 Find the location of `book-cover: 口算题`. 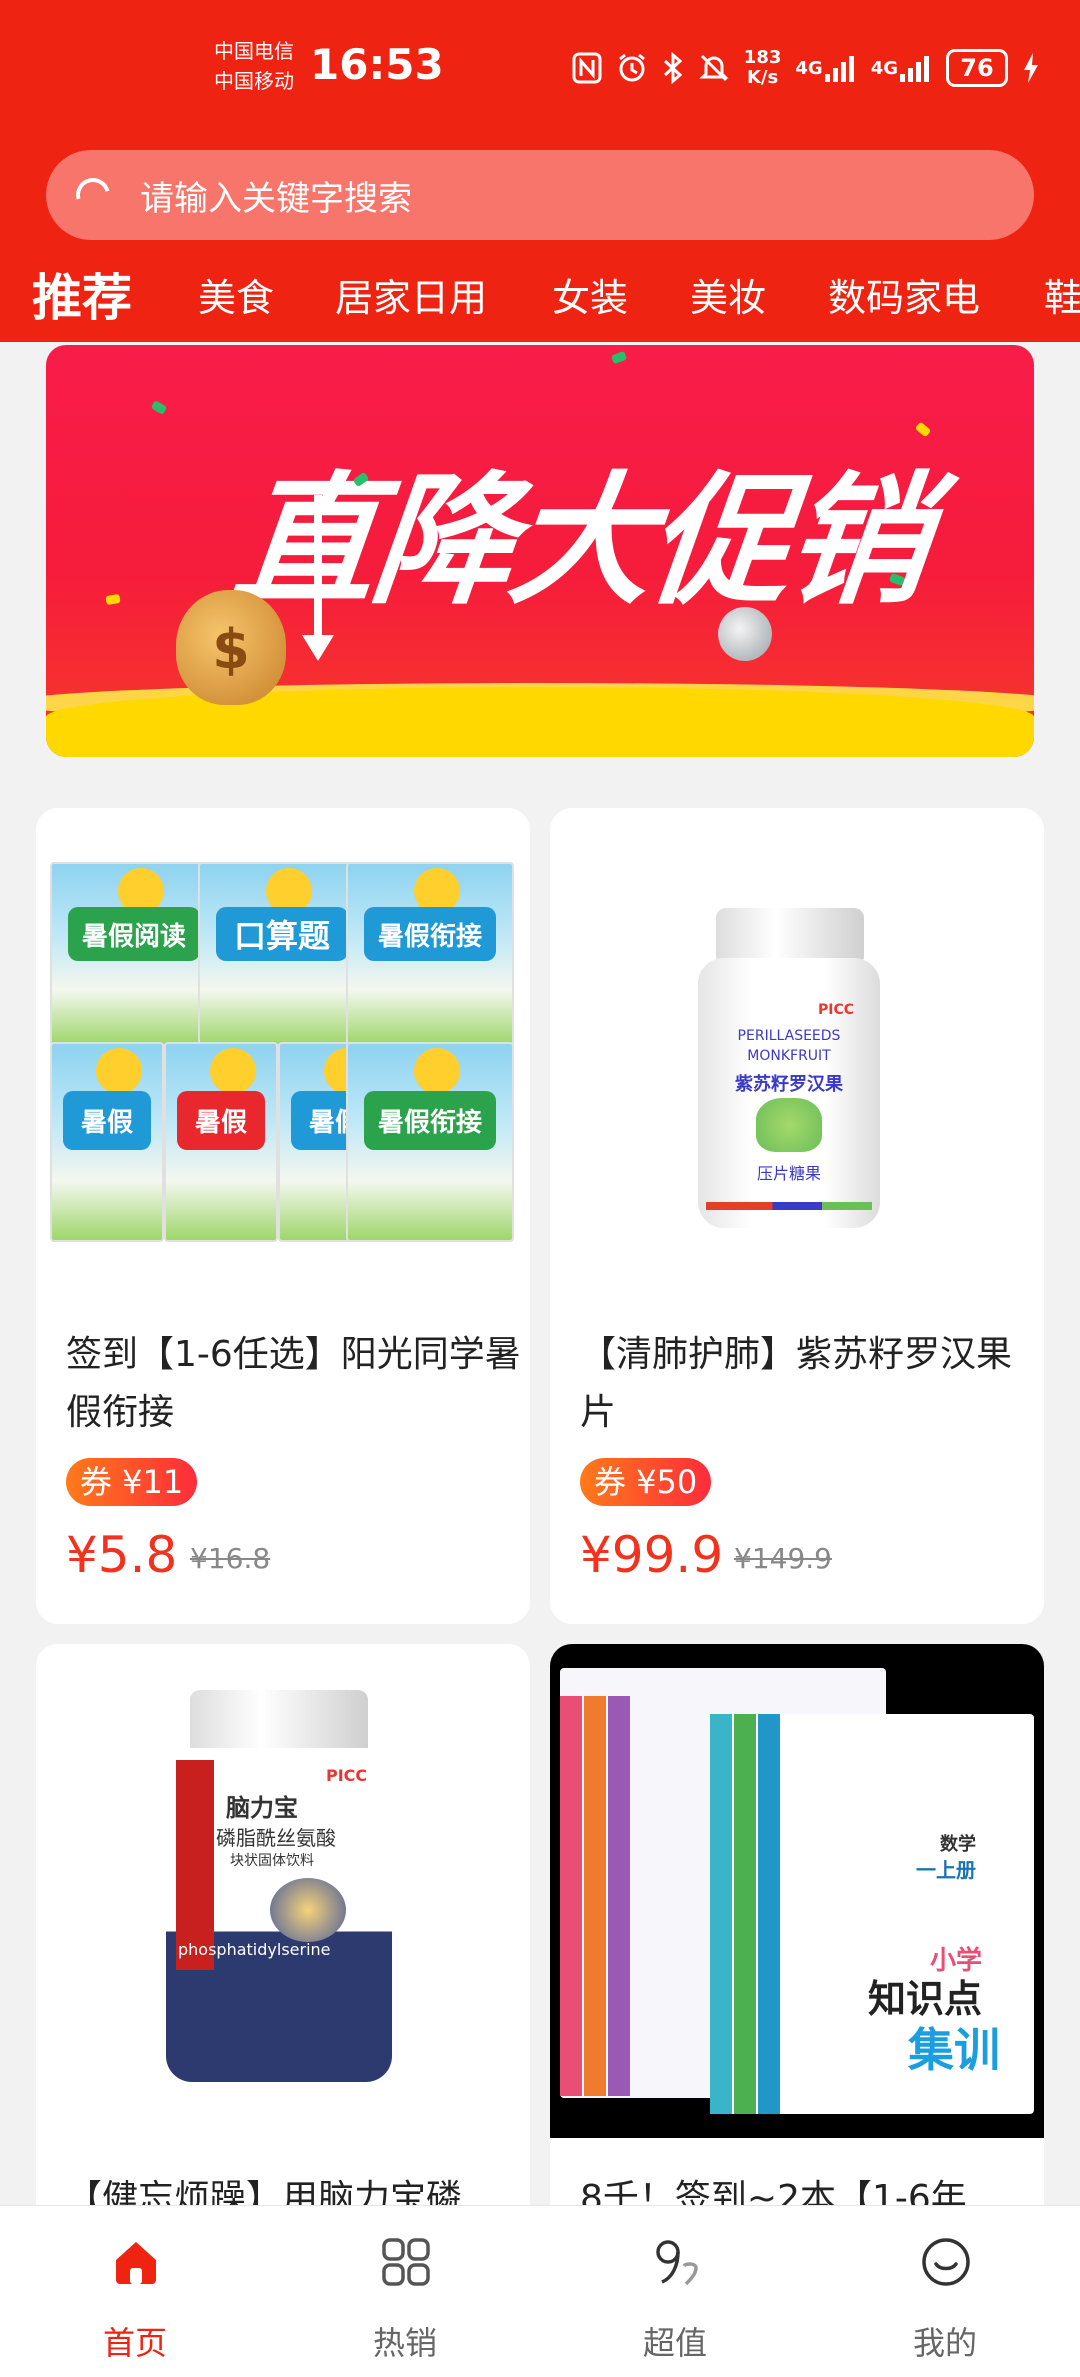

book-cover: 口算题 is located at coordinates (282, 954).